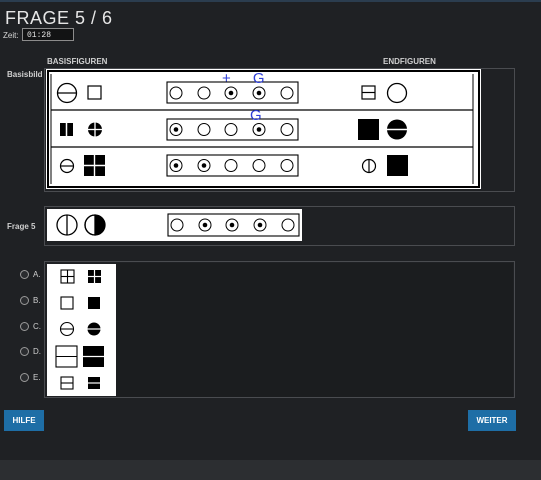  What do you see at coordinates (48, 34) in the screenshot?
I see `timer-display: 01:28` at bounding box center [48, 34].